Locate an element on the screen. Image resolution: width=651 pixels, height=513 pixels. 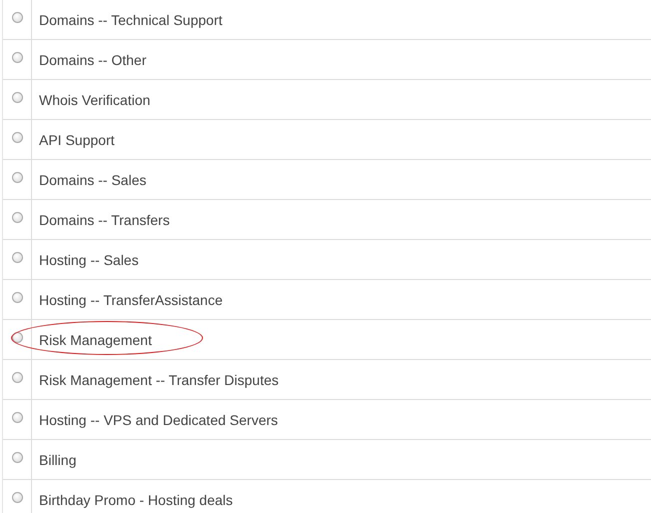
option-label: Domains -- Other is located at coordinates (92, 60).